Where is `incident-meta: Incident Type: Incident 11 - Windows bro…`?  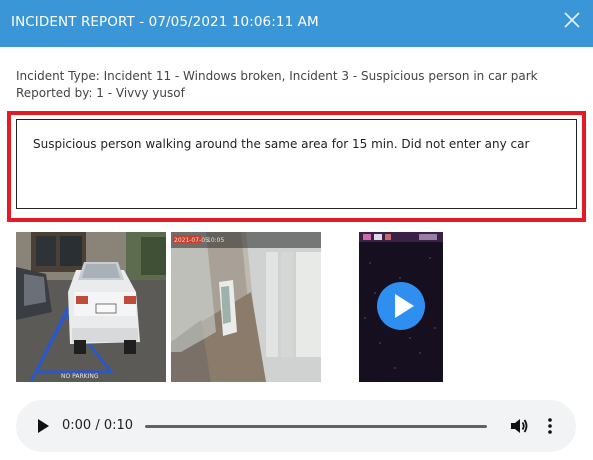
incident-meta: Incident Type: Incident 11 - Windows bro… is located at coordinates (277, 85).